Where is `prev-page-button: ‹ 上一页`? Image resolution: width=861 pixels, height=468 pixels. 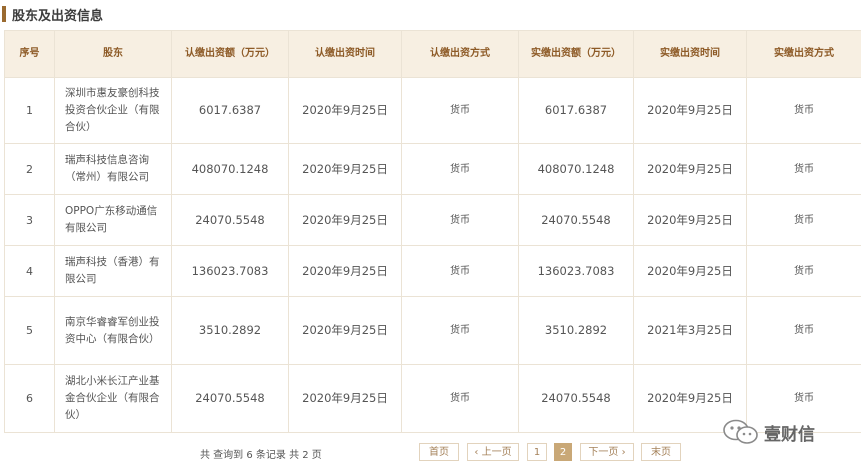 prev-page-button: ‹ 上一页 is located at coordinates (493, 452).